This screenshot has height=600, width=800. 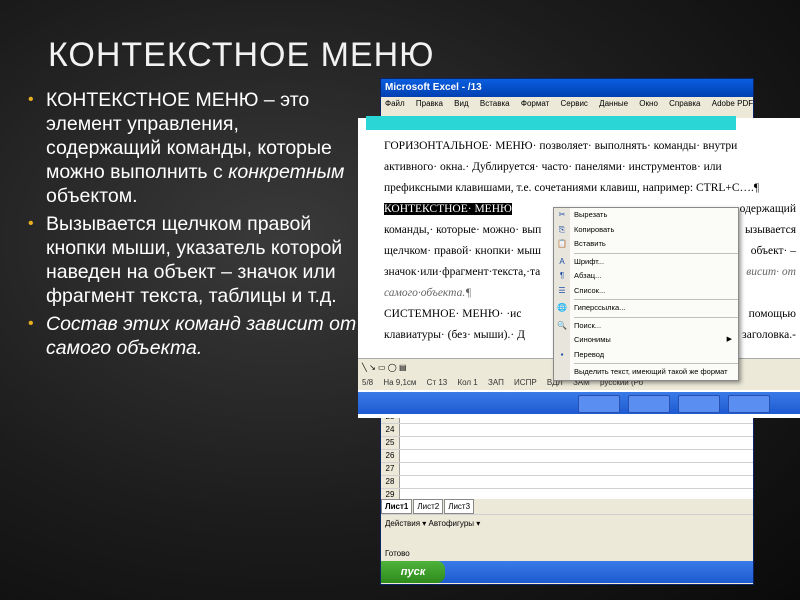 What do you see at coordinates (459, 506) in the screenshot?
I see `tab-sheet3: Лист3` at bounding box center [459, 506].